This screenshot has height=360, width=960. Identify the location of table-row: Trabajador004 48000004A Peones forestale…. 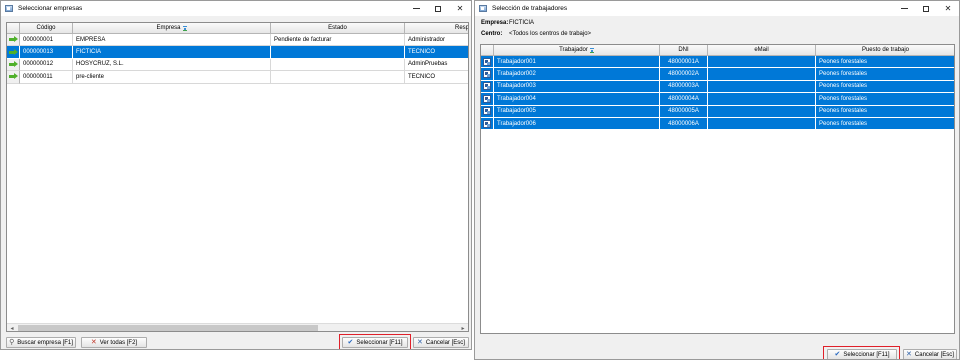
(717, 99).